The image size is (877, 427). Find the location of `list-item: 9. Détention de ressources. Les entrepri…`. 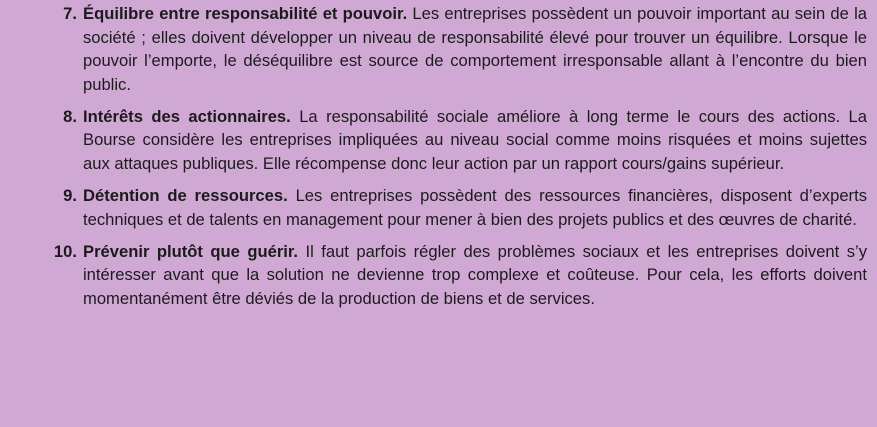

list-item: 9. Détention de ressources. Les entrepri… is located at coordinates (438, 207).